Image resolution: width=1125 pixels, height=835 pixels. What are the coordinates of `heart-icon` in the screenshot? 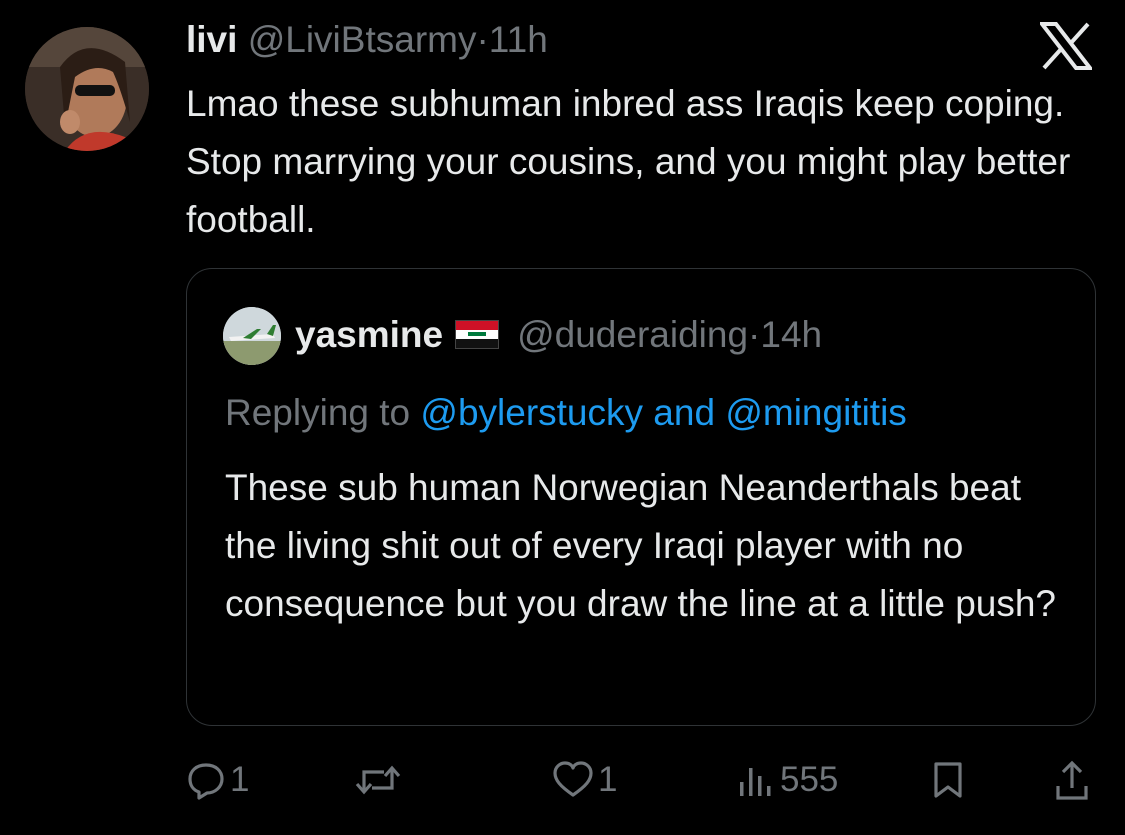 It's located at (573, 779).